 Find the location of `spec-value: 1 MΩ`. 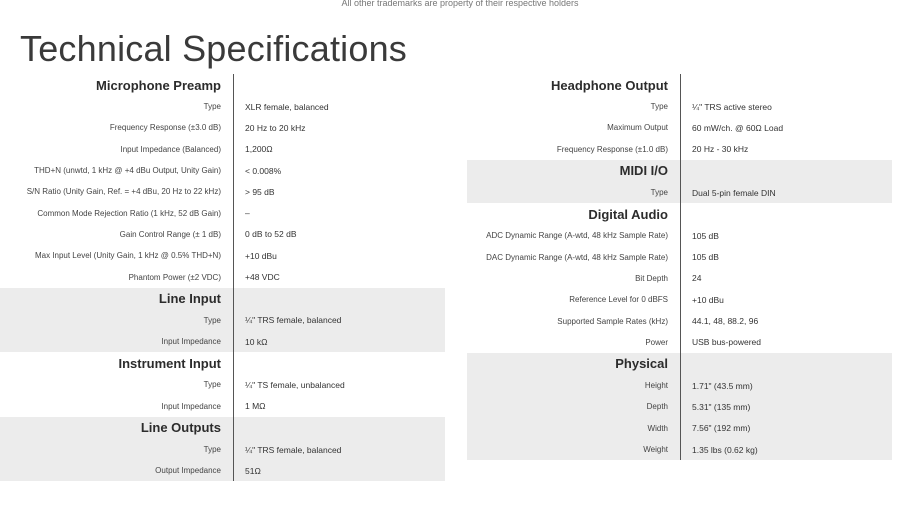

spec-value: 1 MΩ is located at coordinates (249, 406).